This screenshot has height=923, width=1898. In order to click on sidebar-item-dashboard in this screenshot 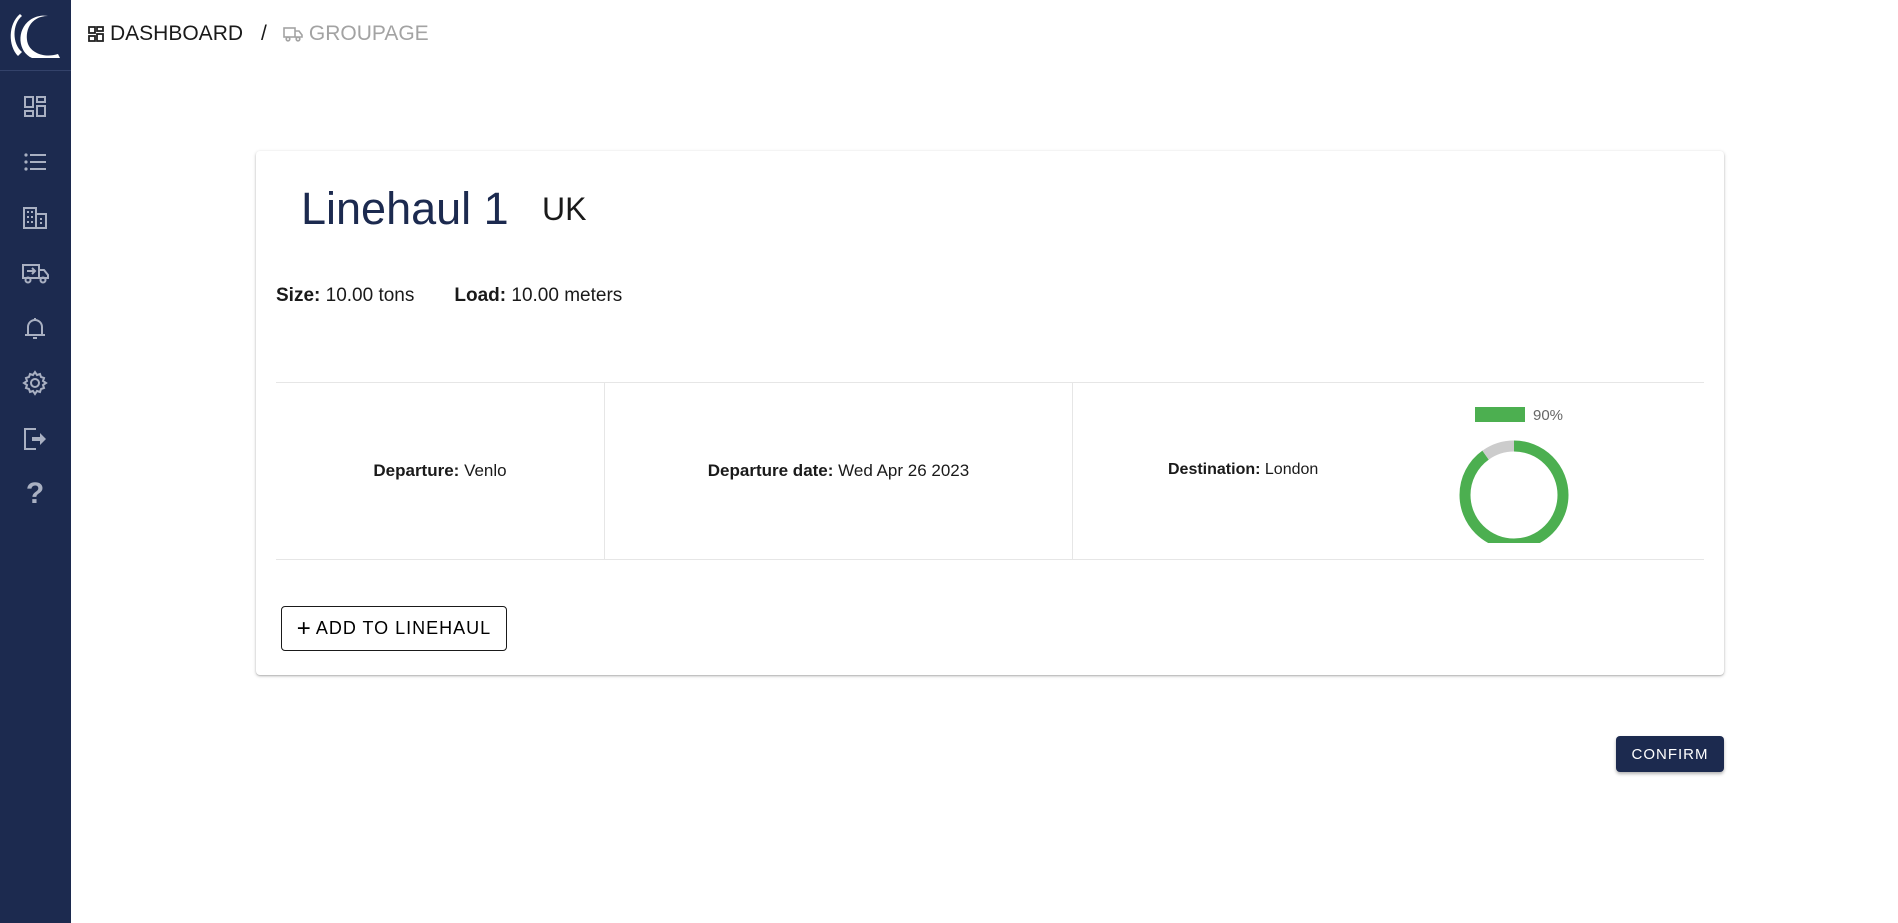, I will do `click(35, 107)`.